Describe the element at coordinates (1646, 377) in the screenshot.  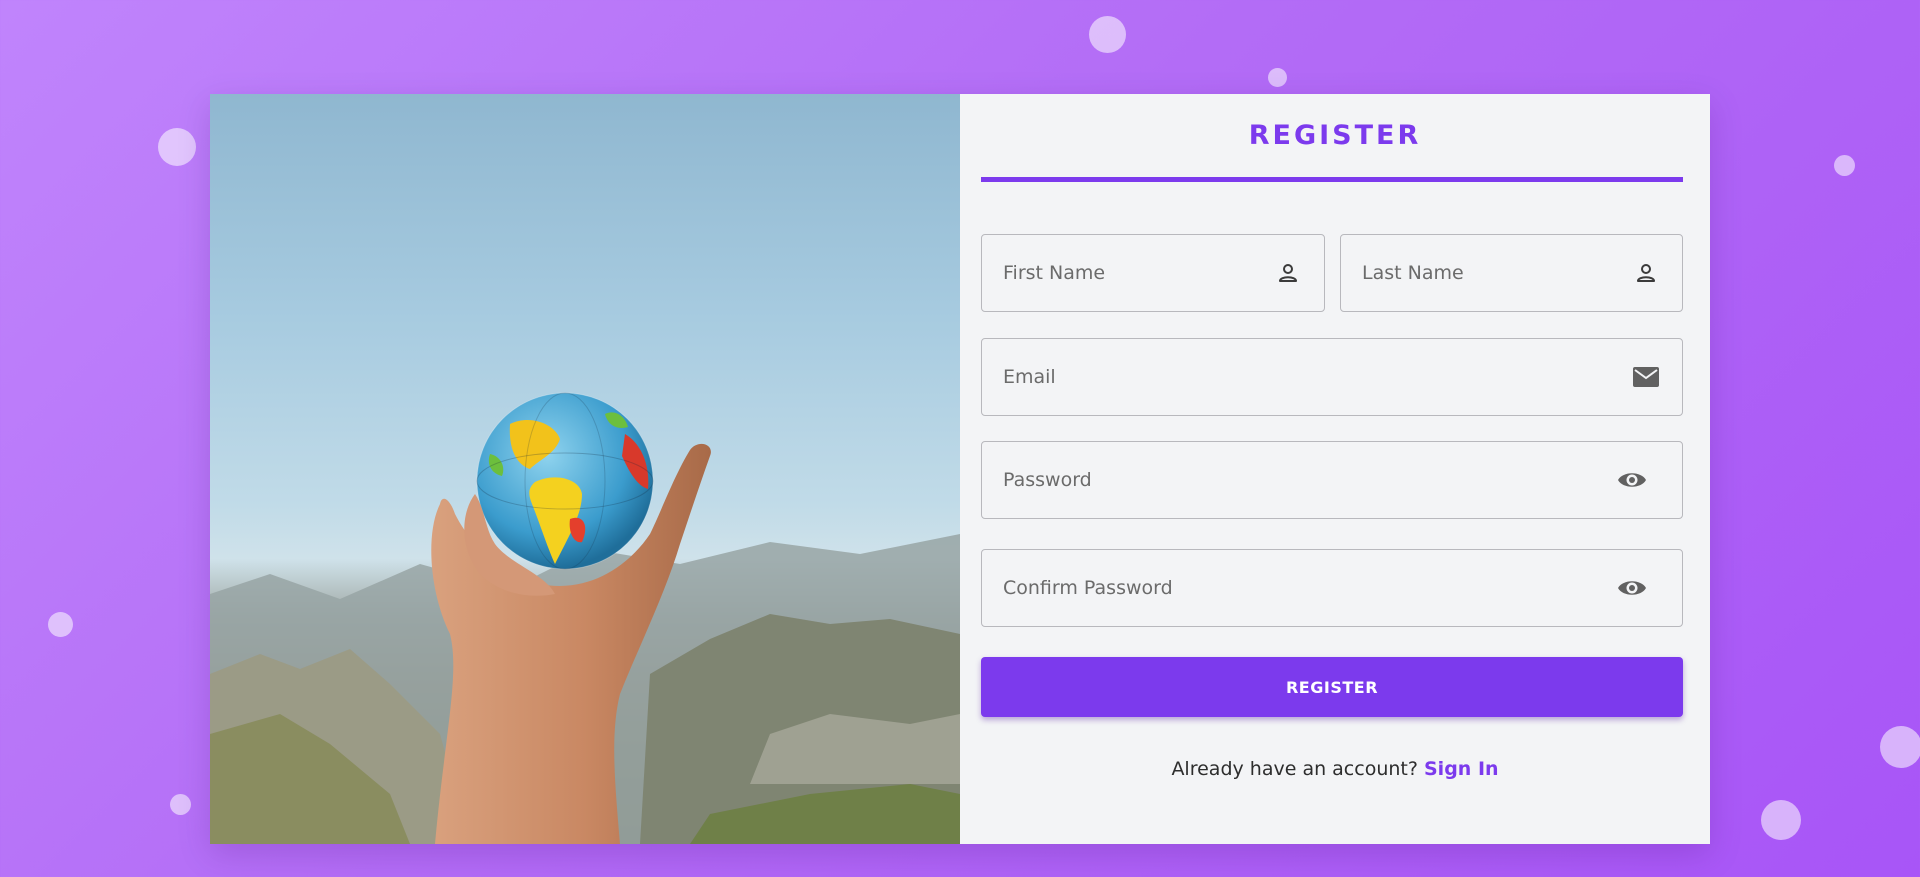
I see `mail-icon` at that location.